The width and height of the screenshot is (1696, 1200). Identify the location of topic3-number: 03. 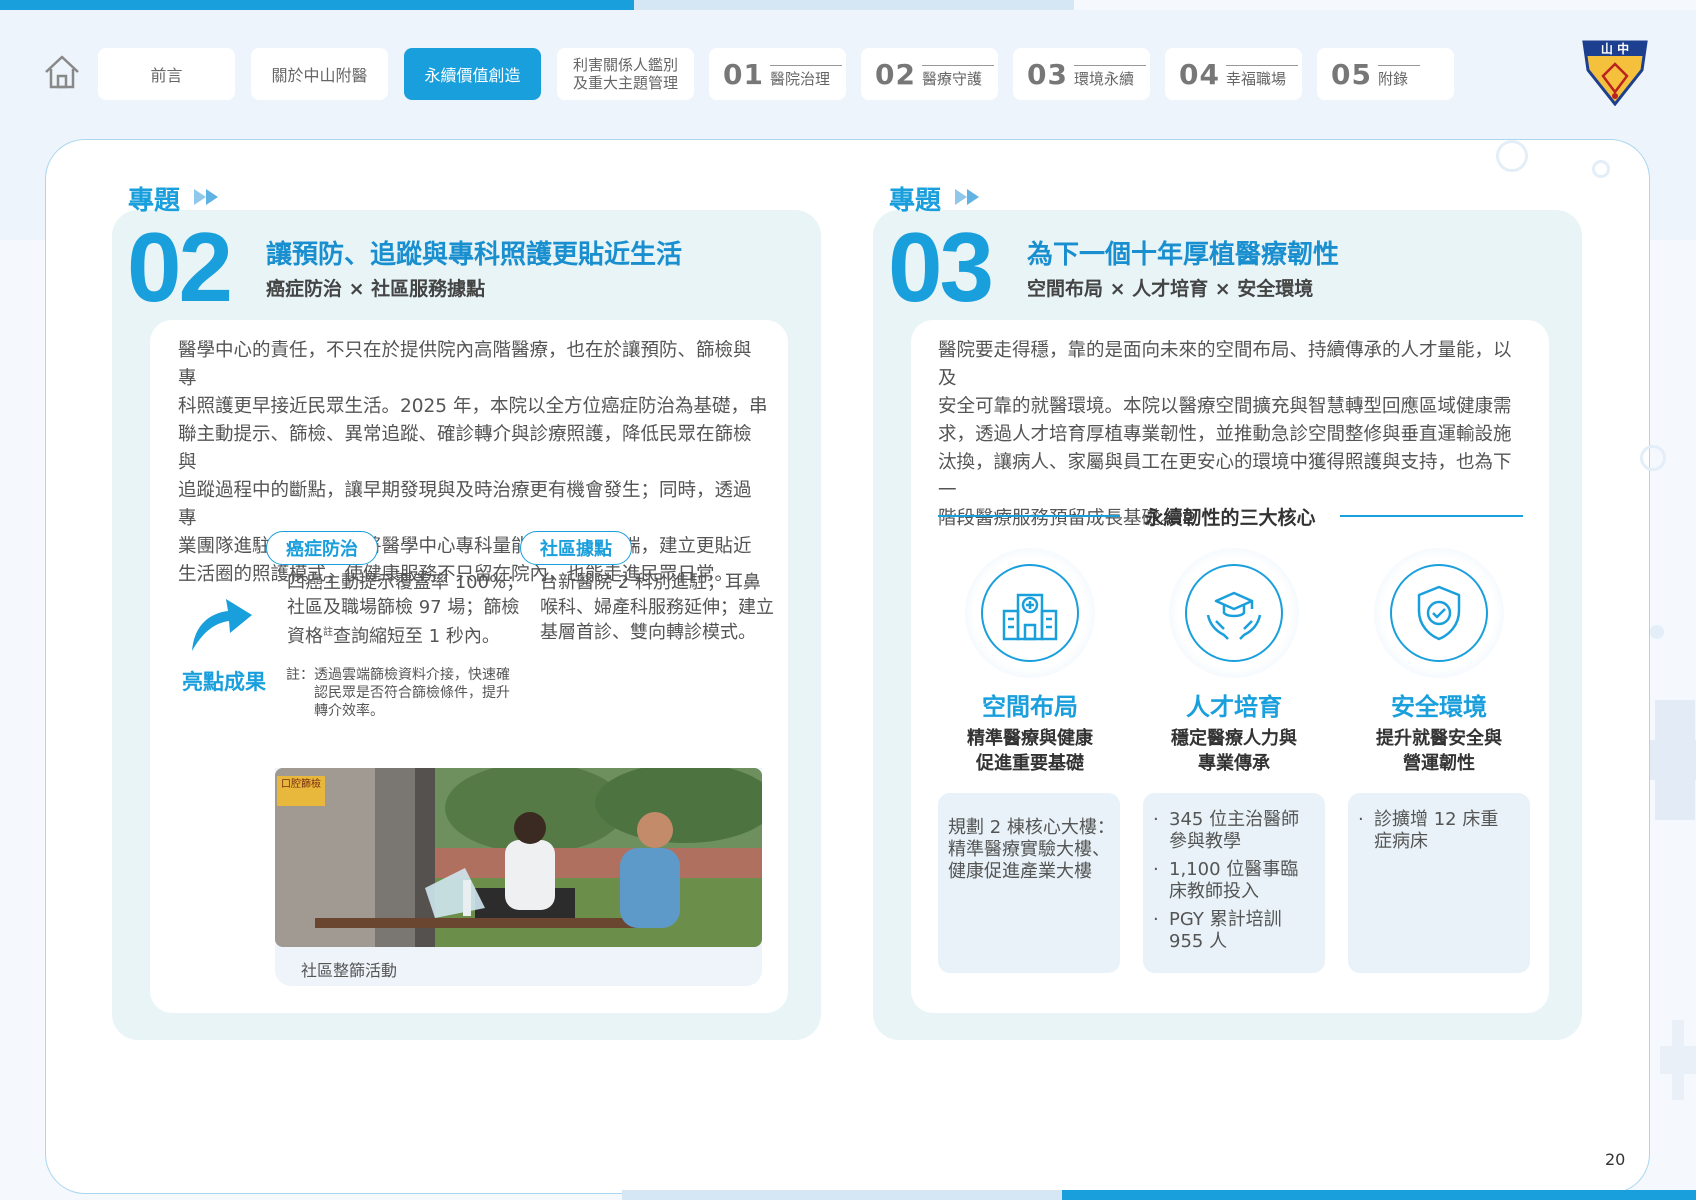
(941, 267).